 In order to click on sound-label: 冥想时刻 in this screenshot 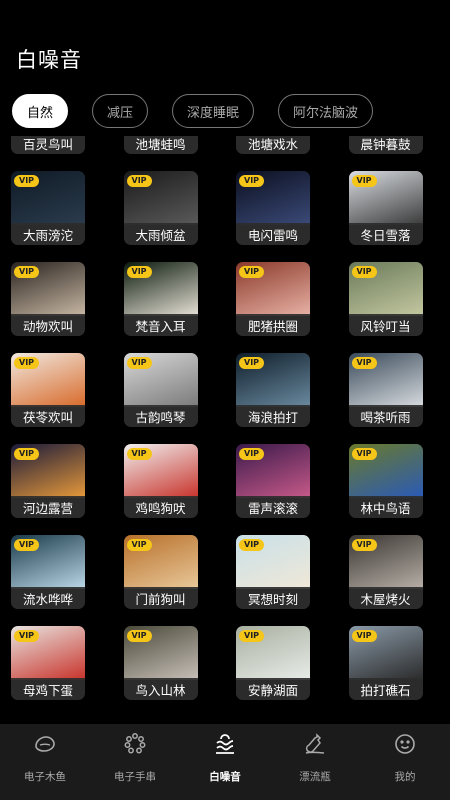, I will do `click(273, 598)`.